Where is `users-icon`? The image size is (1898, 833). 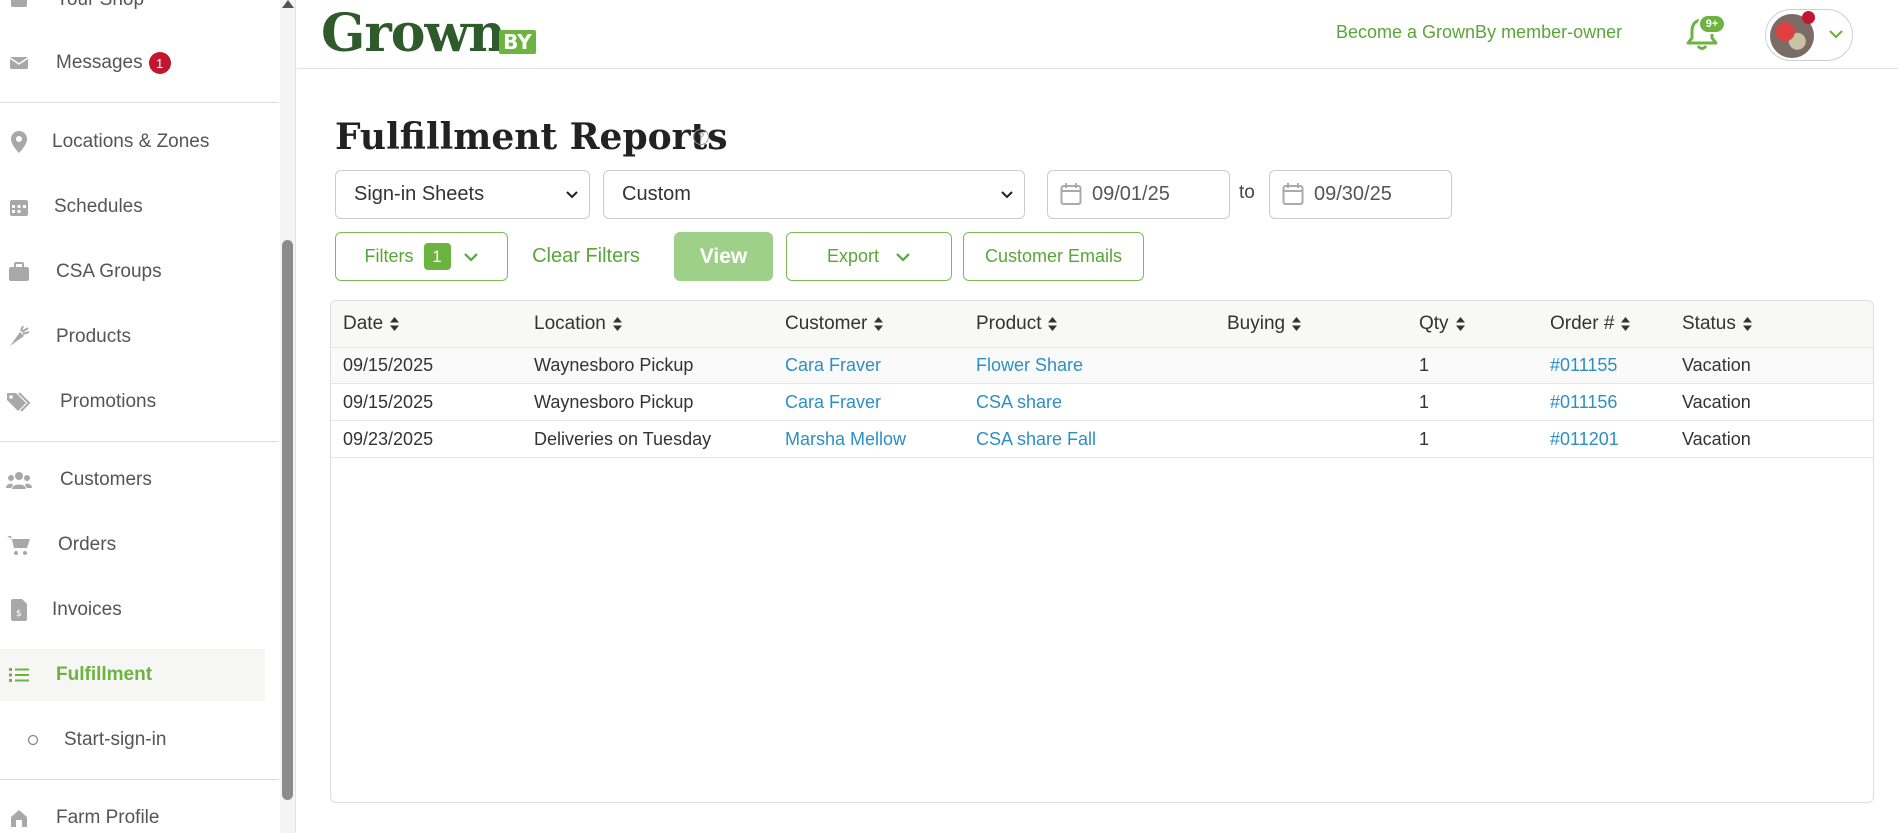 users-icon is located at coordinates (19, 480).